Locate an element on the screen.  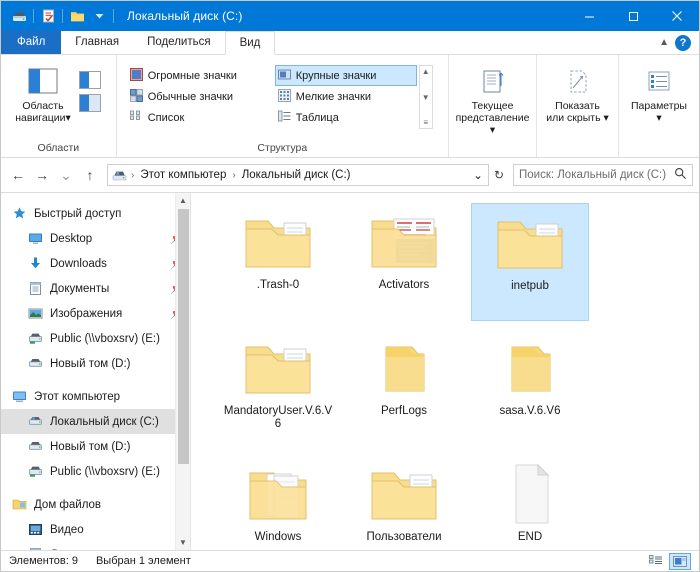
back-button: ← is located at coordinates (18, 175).